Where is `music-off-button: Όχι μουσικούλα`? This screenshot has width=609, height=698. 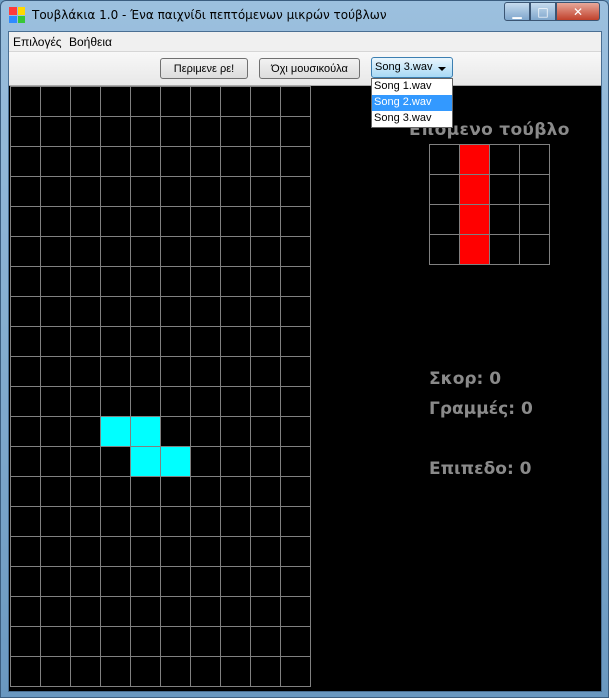 music-off-button: Όχι μουσικούλα is located at coordinates (309, 68).